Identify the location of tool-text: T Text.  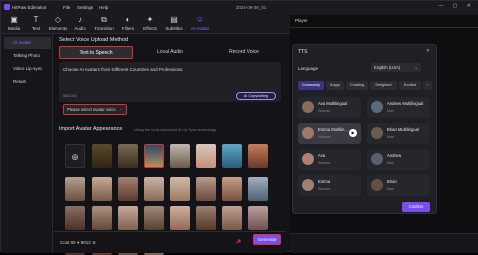
(36, 23).